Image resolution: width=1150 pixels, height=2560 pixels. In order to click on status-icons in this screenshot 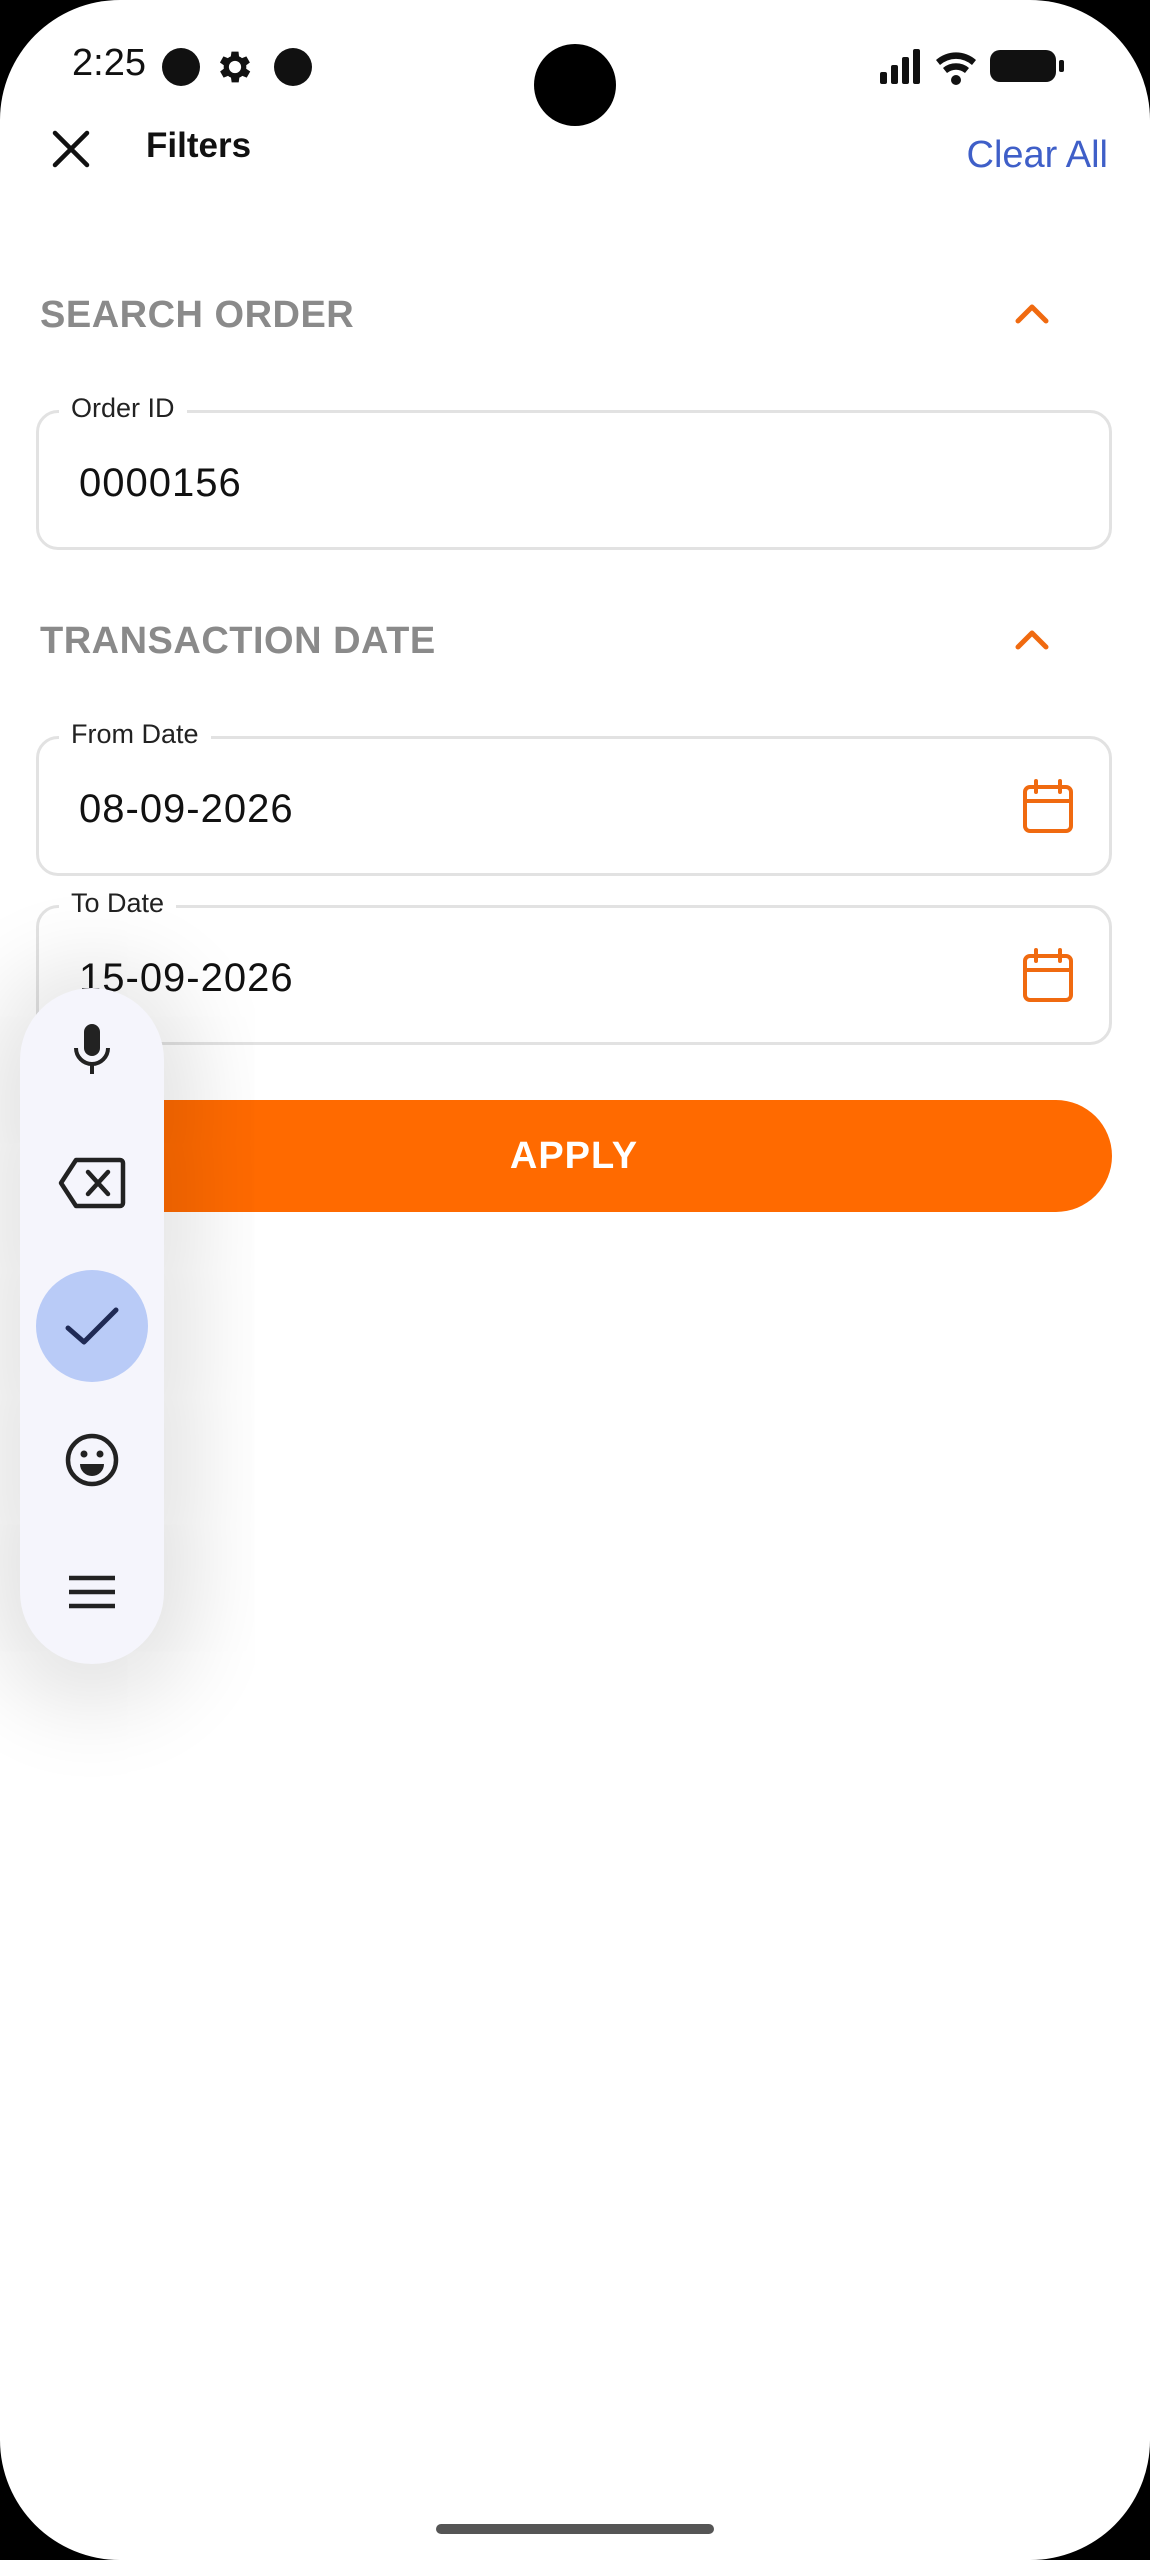, I will do `click(980, 66)`.